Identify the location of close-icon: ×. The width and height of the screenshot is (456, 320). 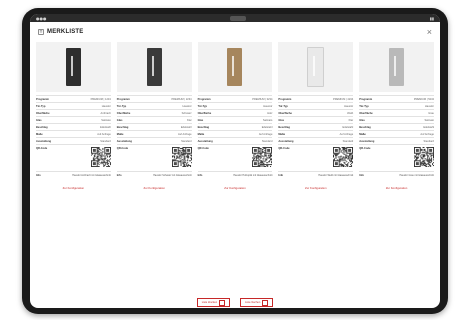
(429, 32).